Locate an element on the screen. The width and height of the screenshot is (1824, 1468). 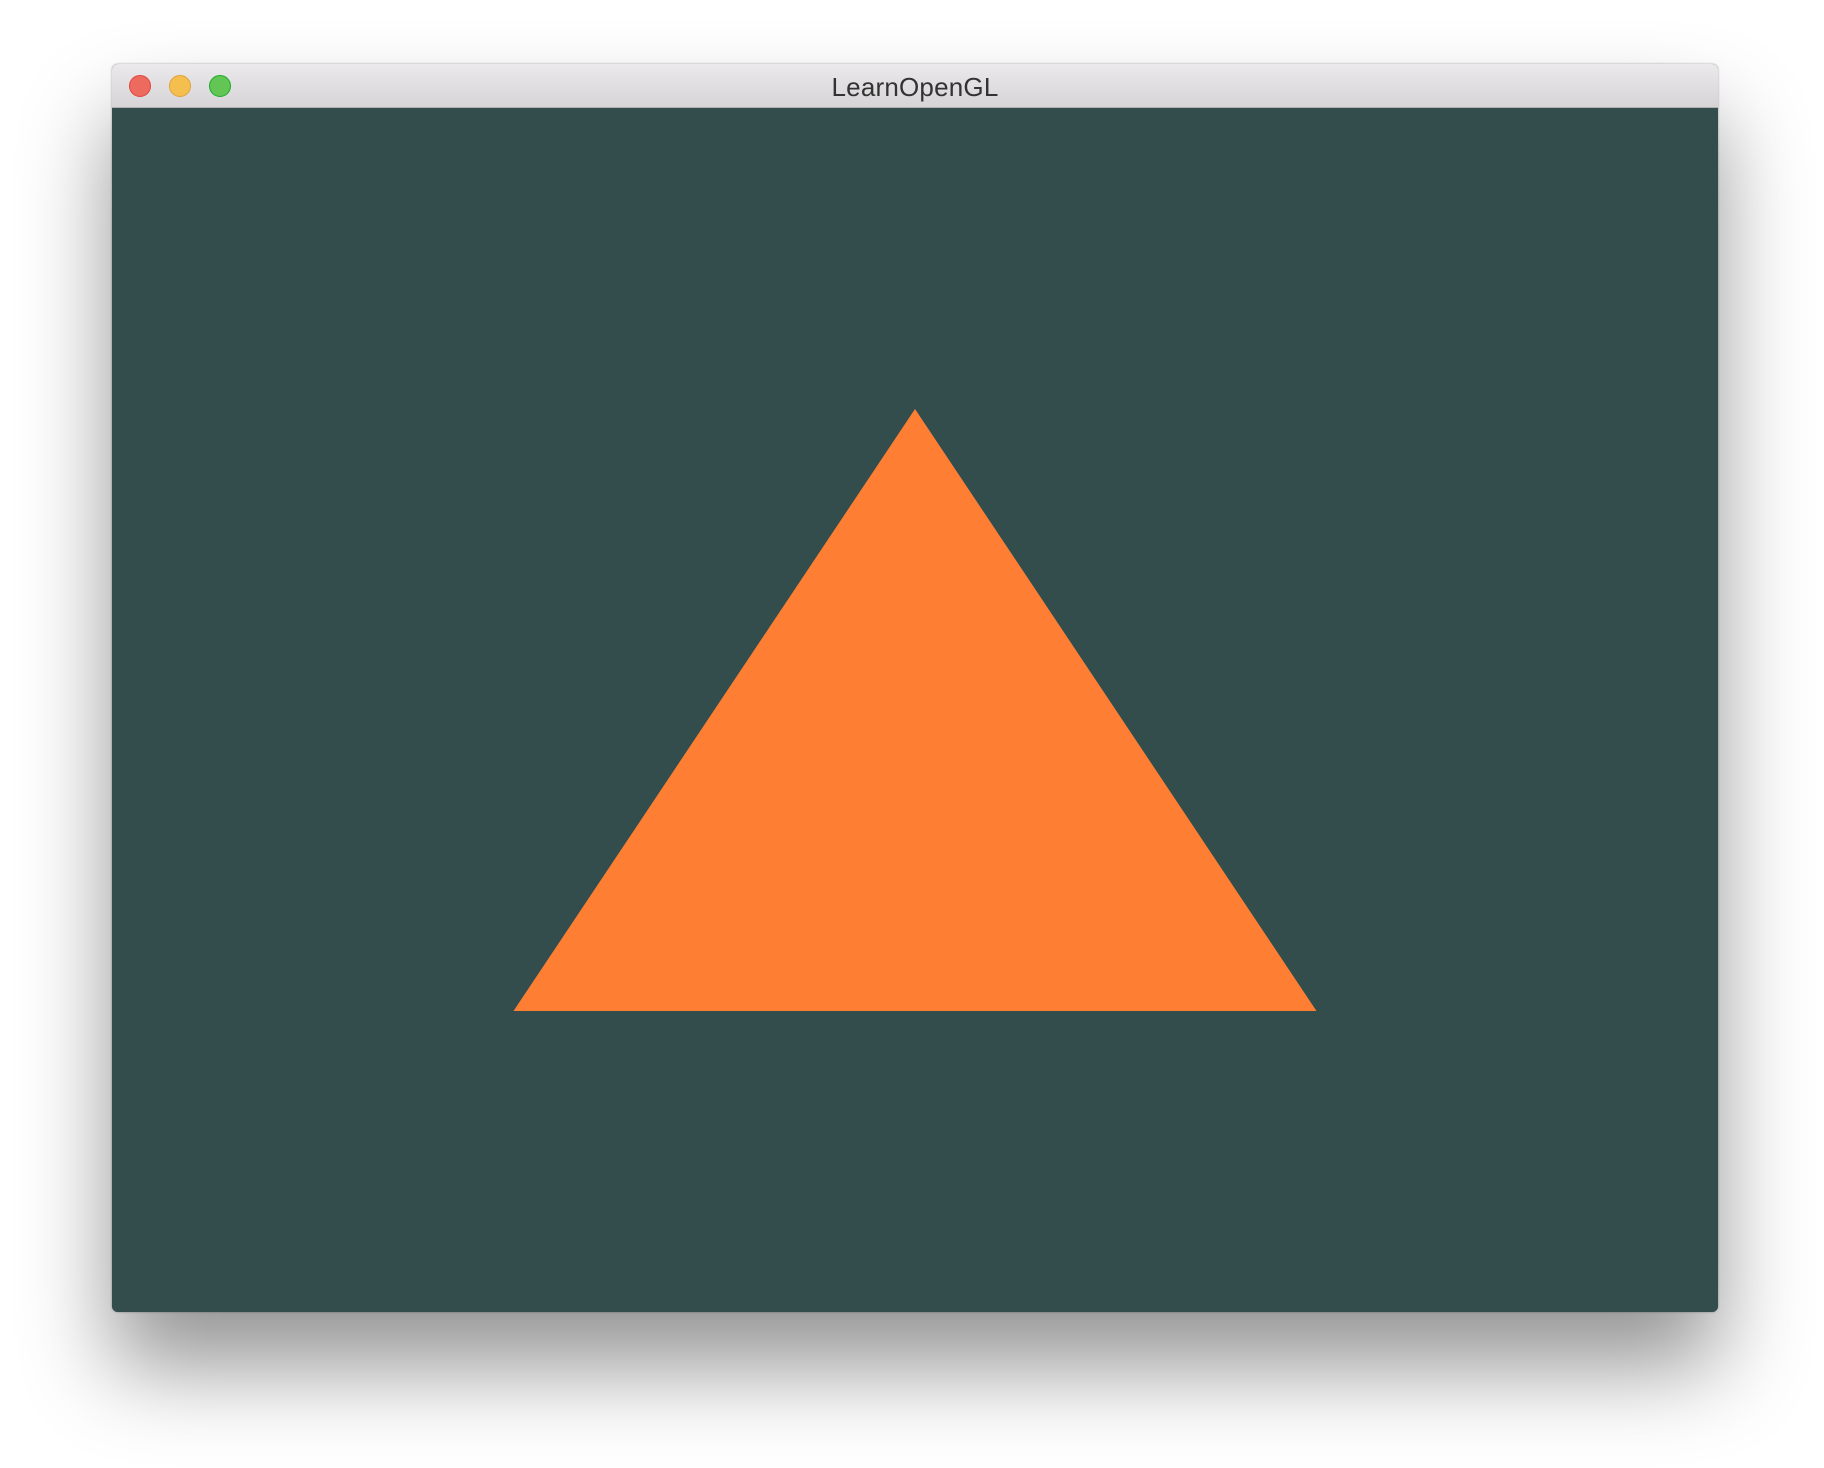
title-bar: LearnOpenGL is located at coordinates (915, 86).